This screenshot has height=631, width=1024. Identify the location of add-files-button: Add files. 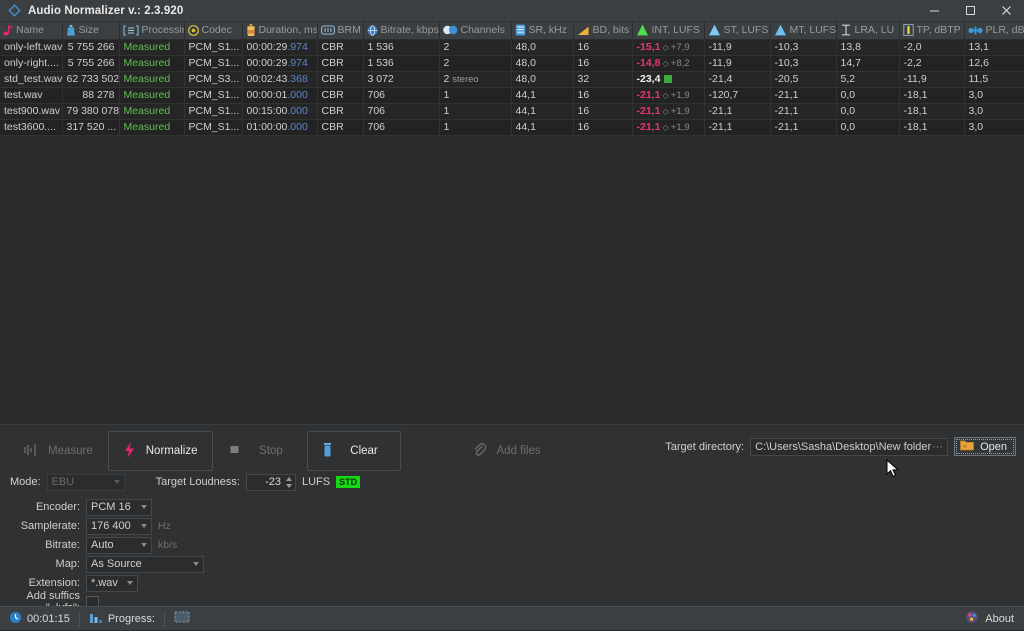
(506, 451).